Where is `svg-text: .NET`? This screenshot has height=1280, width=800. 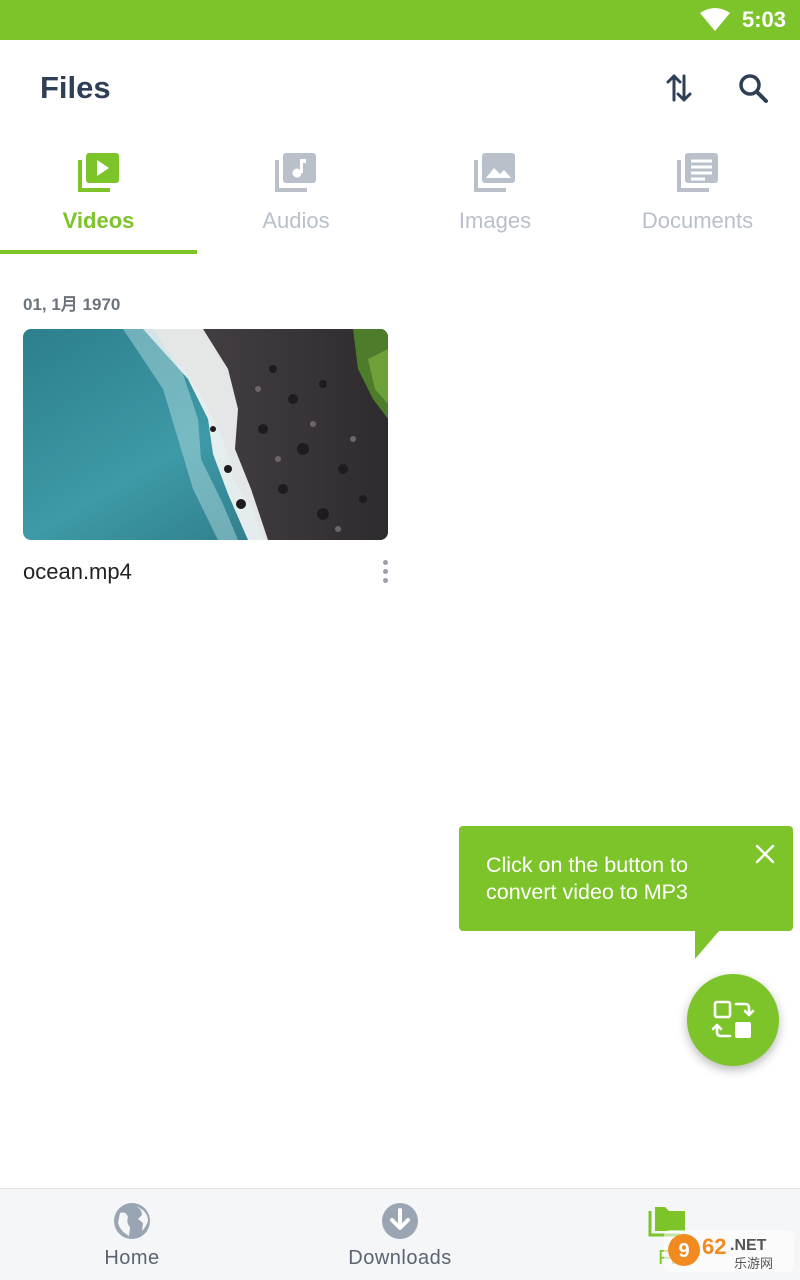
svg-text: .NET is located at coordinates (748, 1245).